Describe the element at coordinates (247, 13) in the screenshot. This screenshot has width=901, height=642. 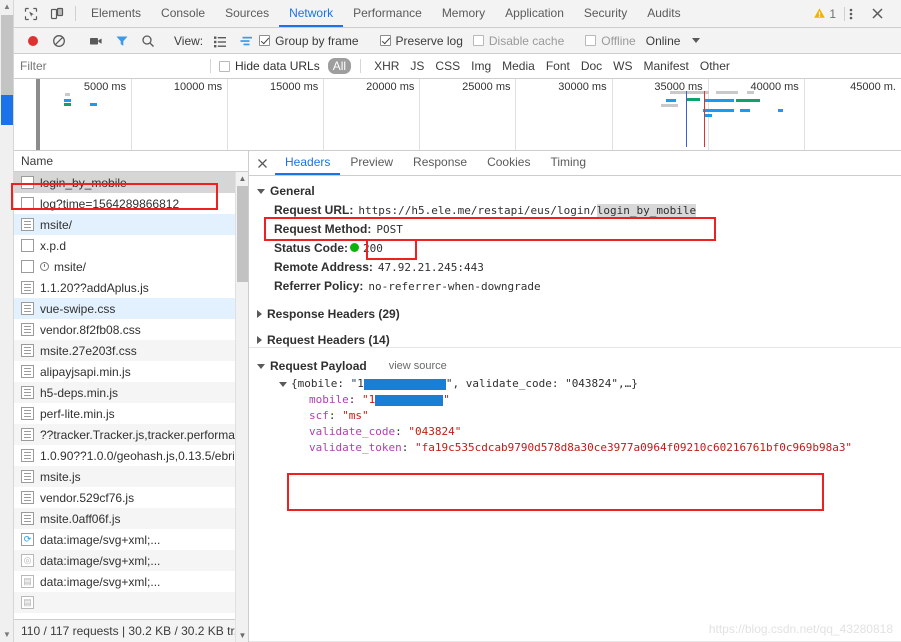
I see `tab-sources: Sources` at that location.